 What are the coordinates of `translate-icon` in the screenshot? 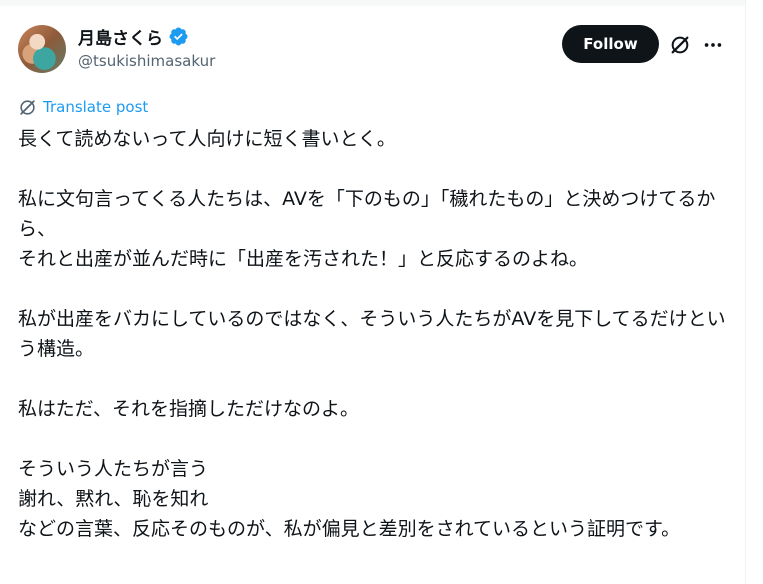 It's located at (27, 107).